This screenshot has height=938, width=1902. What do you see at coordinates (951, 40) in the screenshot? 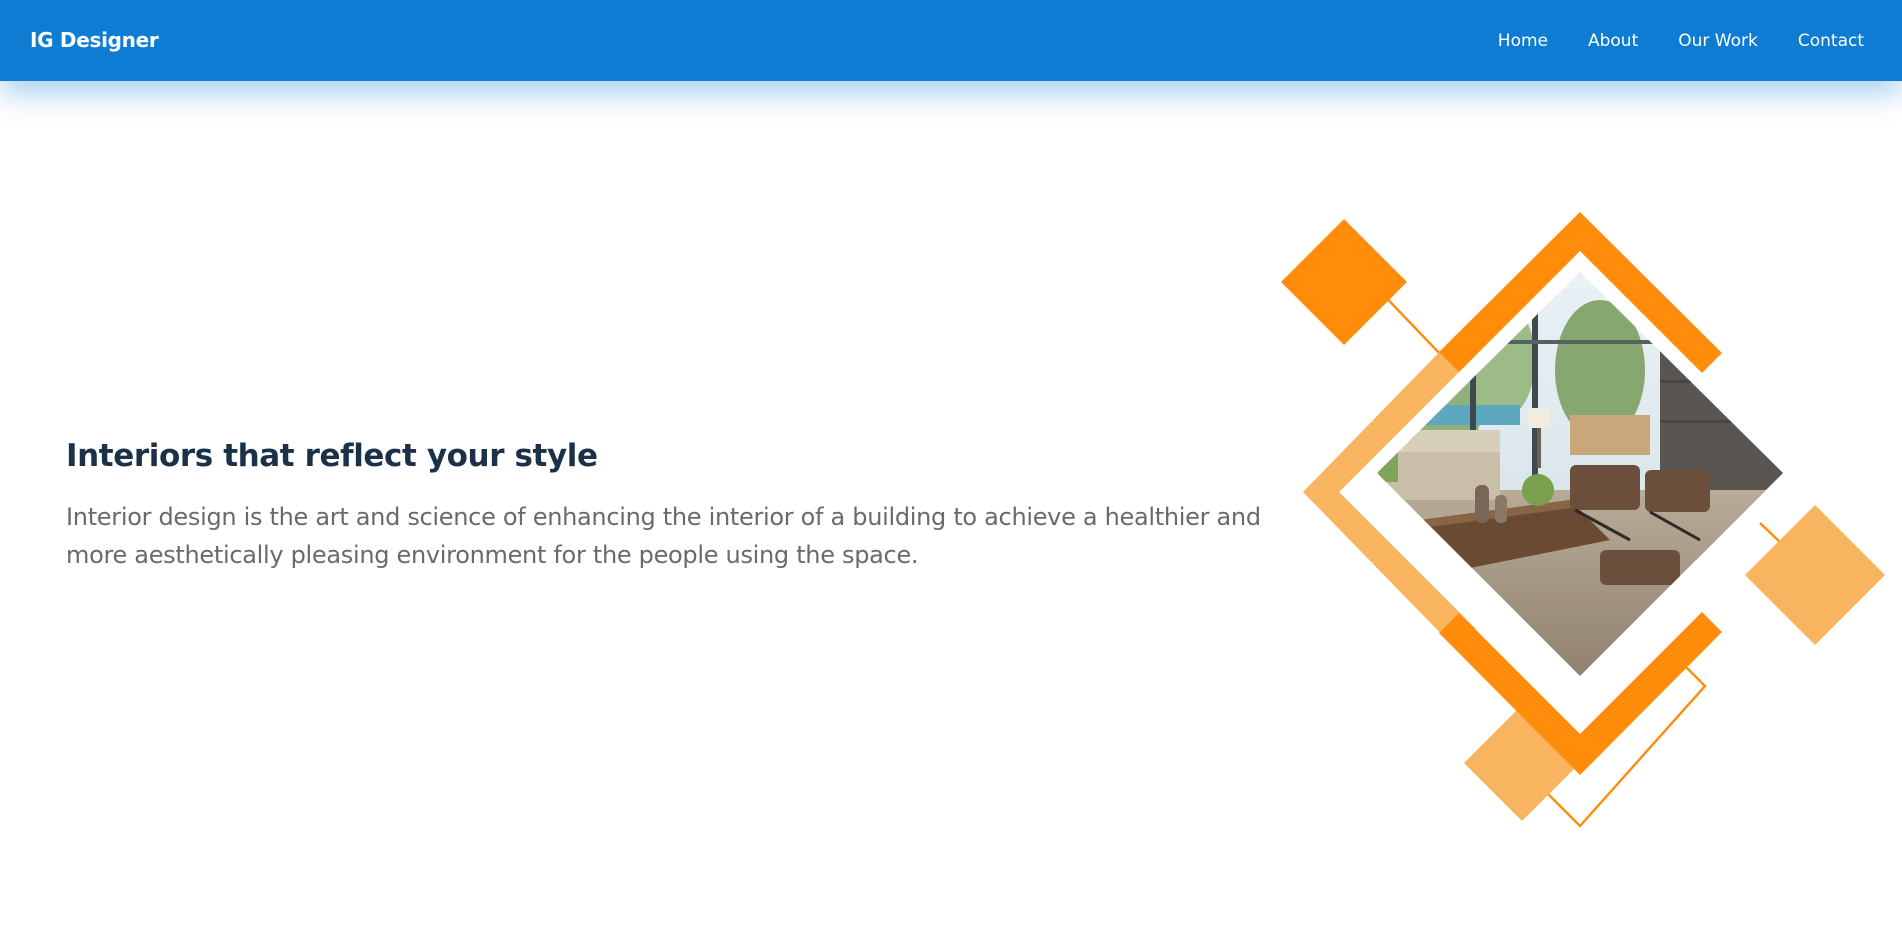
I see `top-navbar: IG Designer Home About Our Work Contact` at bounding box center [951, 40].